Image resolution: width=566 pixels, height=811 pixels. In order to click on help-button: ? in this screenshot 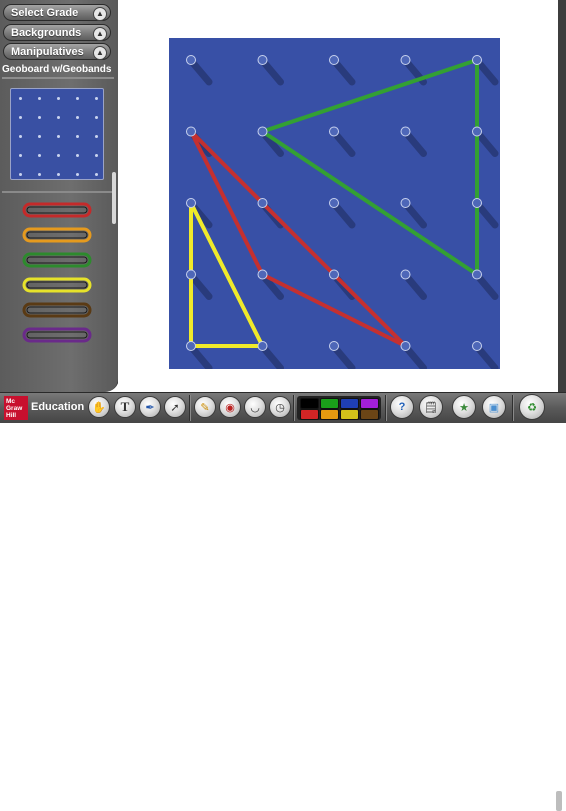, I will do `click(402, 407)`.